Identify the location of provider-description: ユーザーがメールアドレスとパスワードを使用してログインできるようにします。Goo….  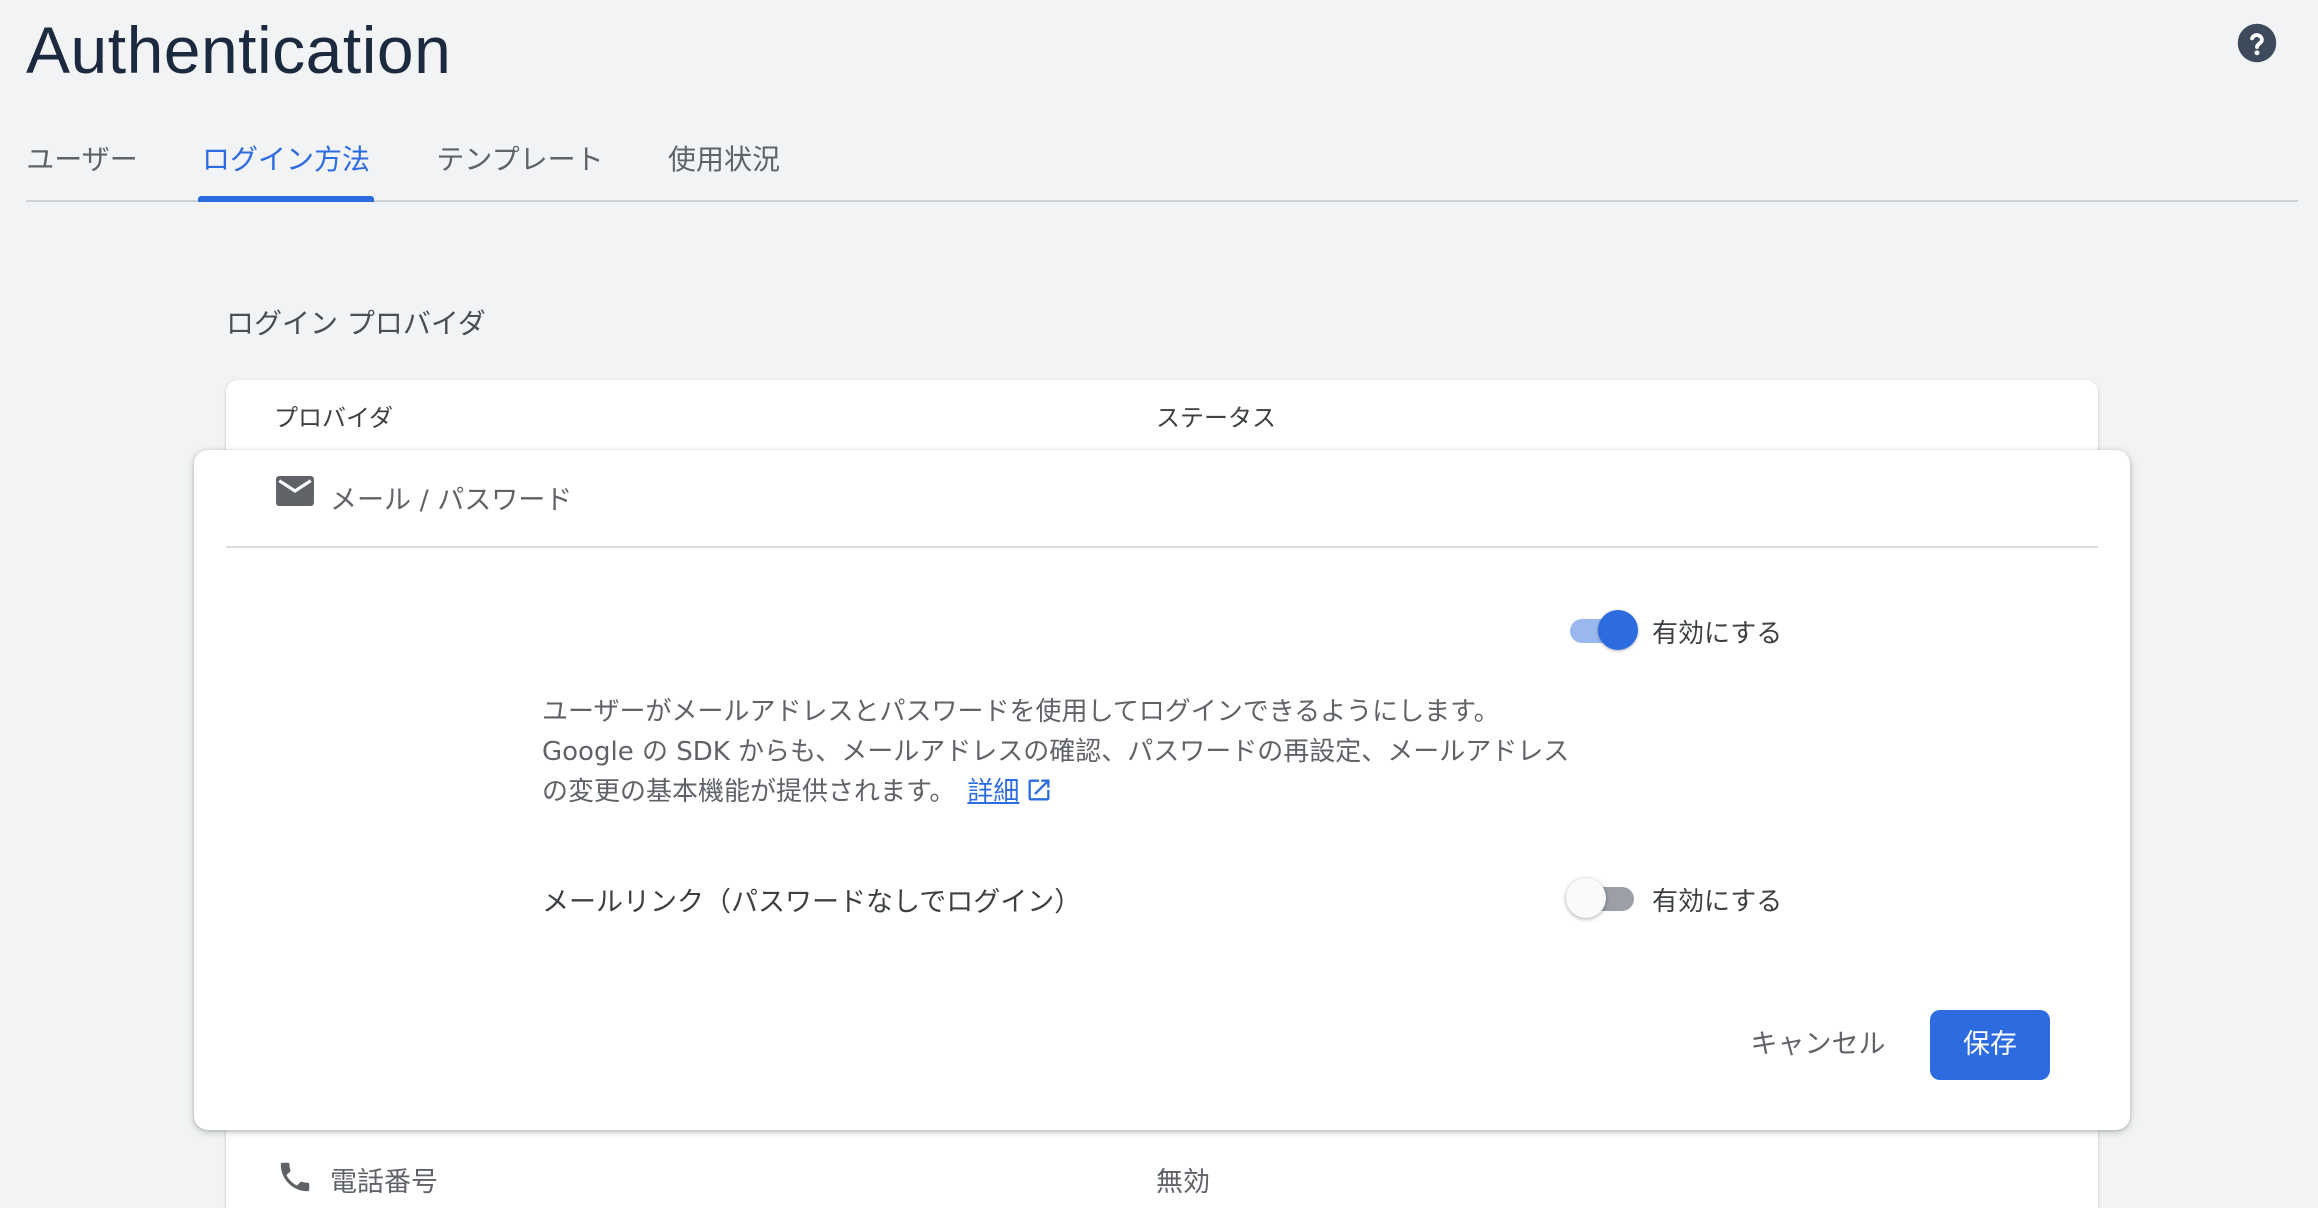
(1062, 752).